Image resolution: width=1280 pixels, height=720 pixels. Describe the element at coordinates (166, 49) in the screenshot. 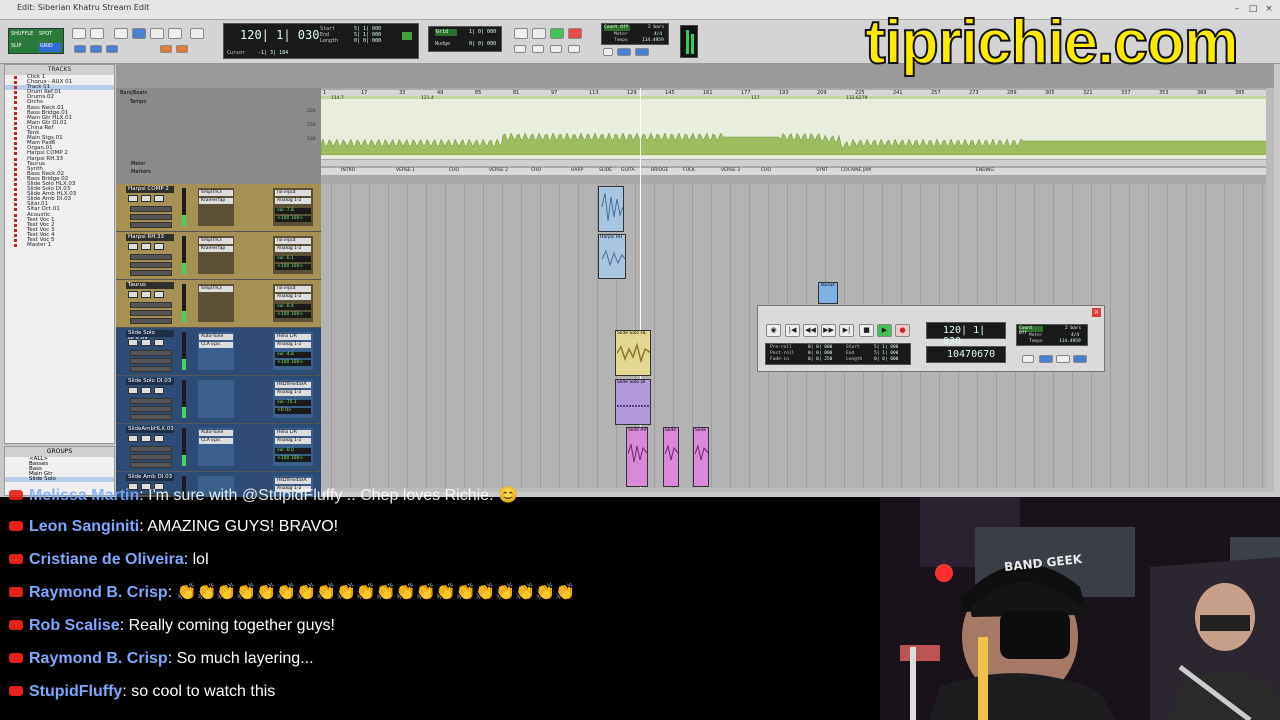

I see `link-icon` at that location.